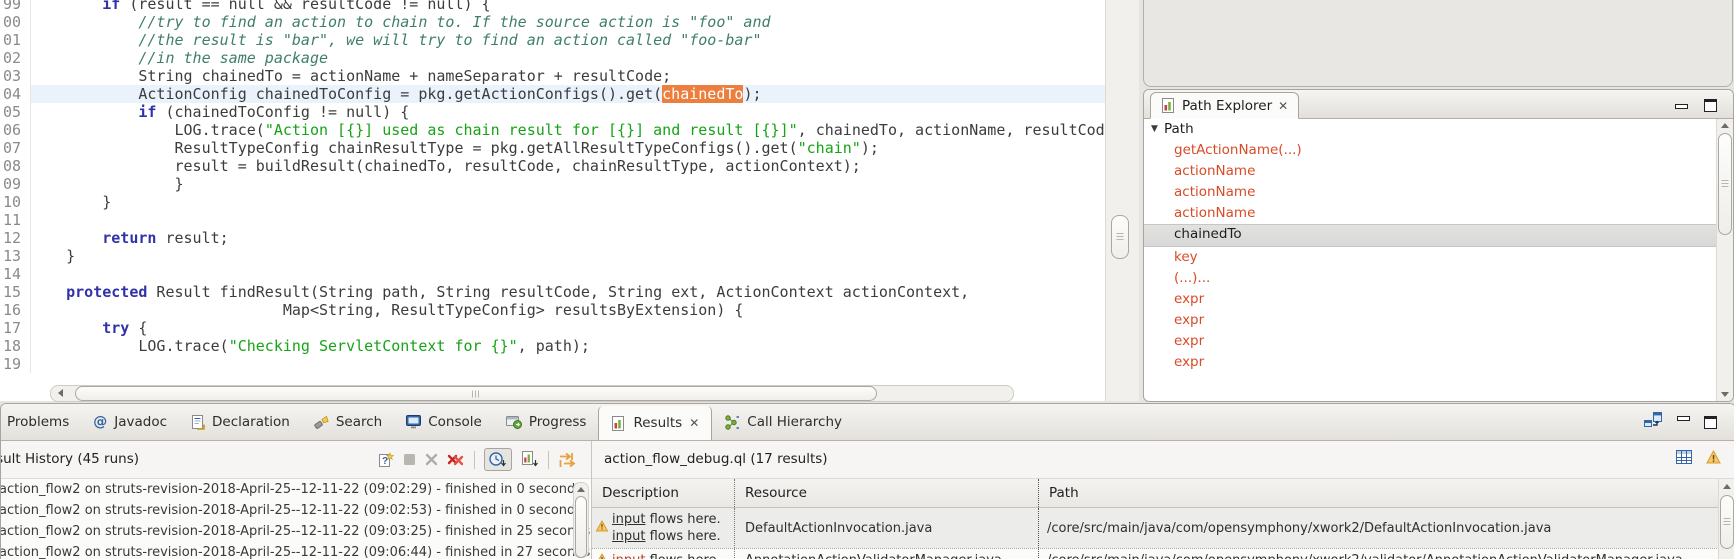  Describe the element at coordinates (129, 238) in the screenshot. I see `code-segment: return` at that location.